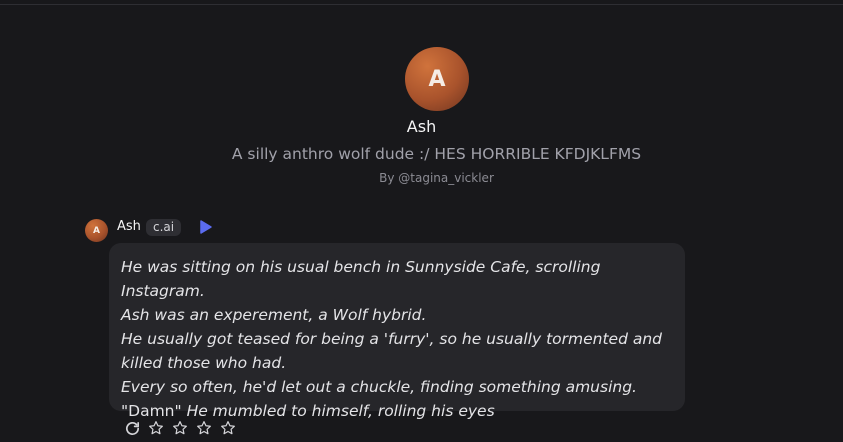  I want to click on character-byline: By @tagina_vickler, so click(421, 178).